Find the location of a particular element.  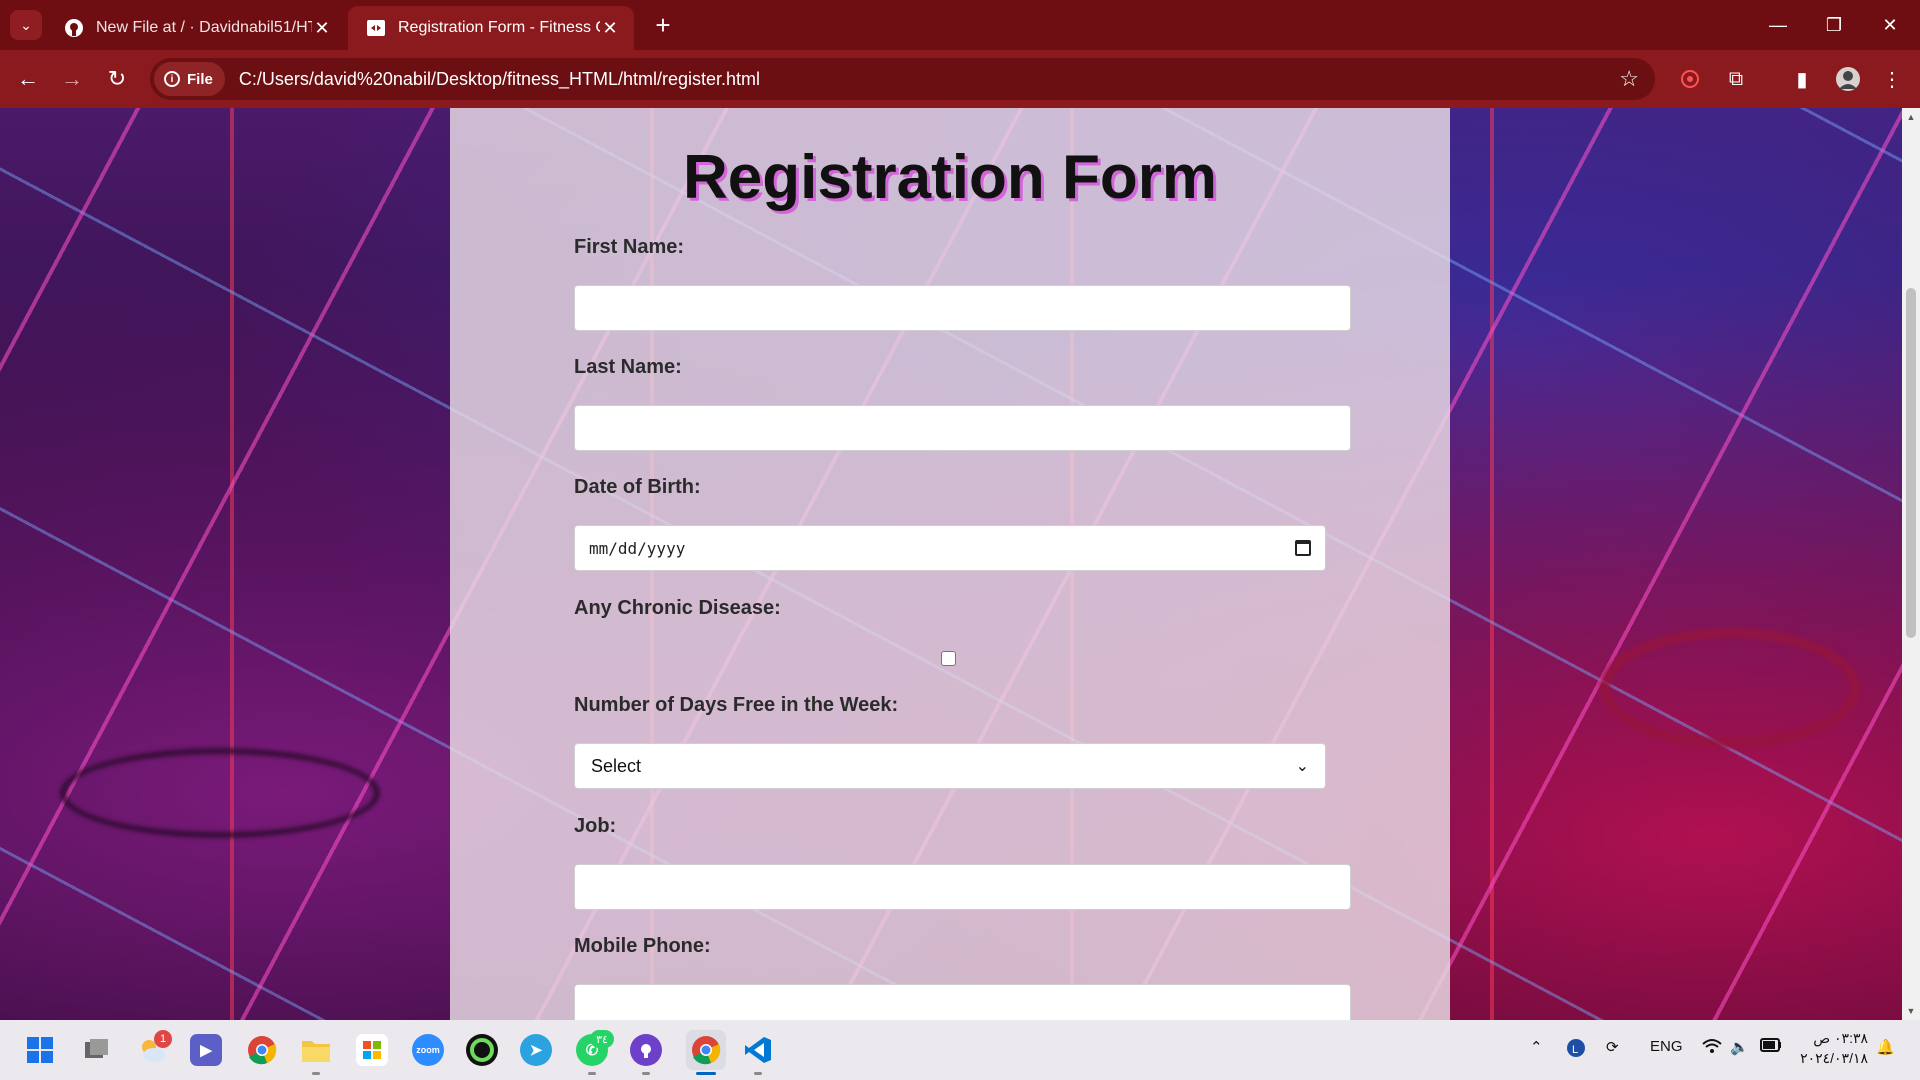

show-hidden-icons-icon: ⌃ is located at coordinates (1536, 1047).